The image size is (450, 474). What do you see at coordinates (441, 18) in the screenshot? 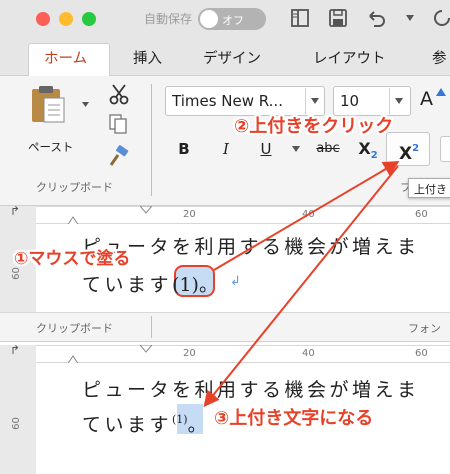
I see `redo-icon` at bounding box center [441, 18].